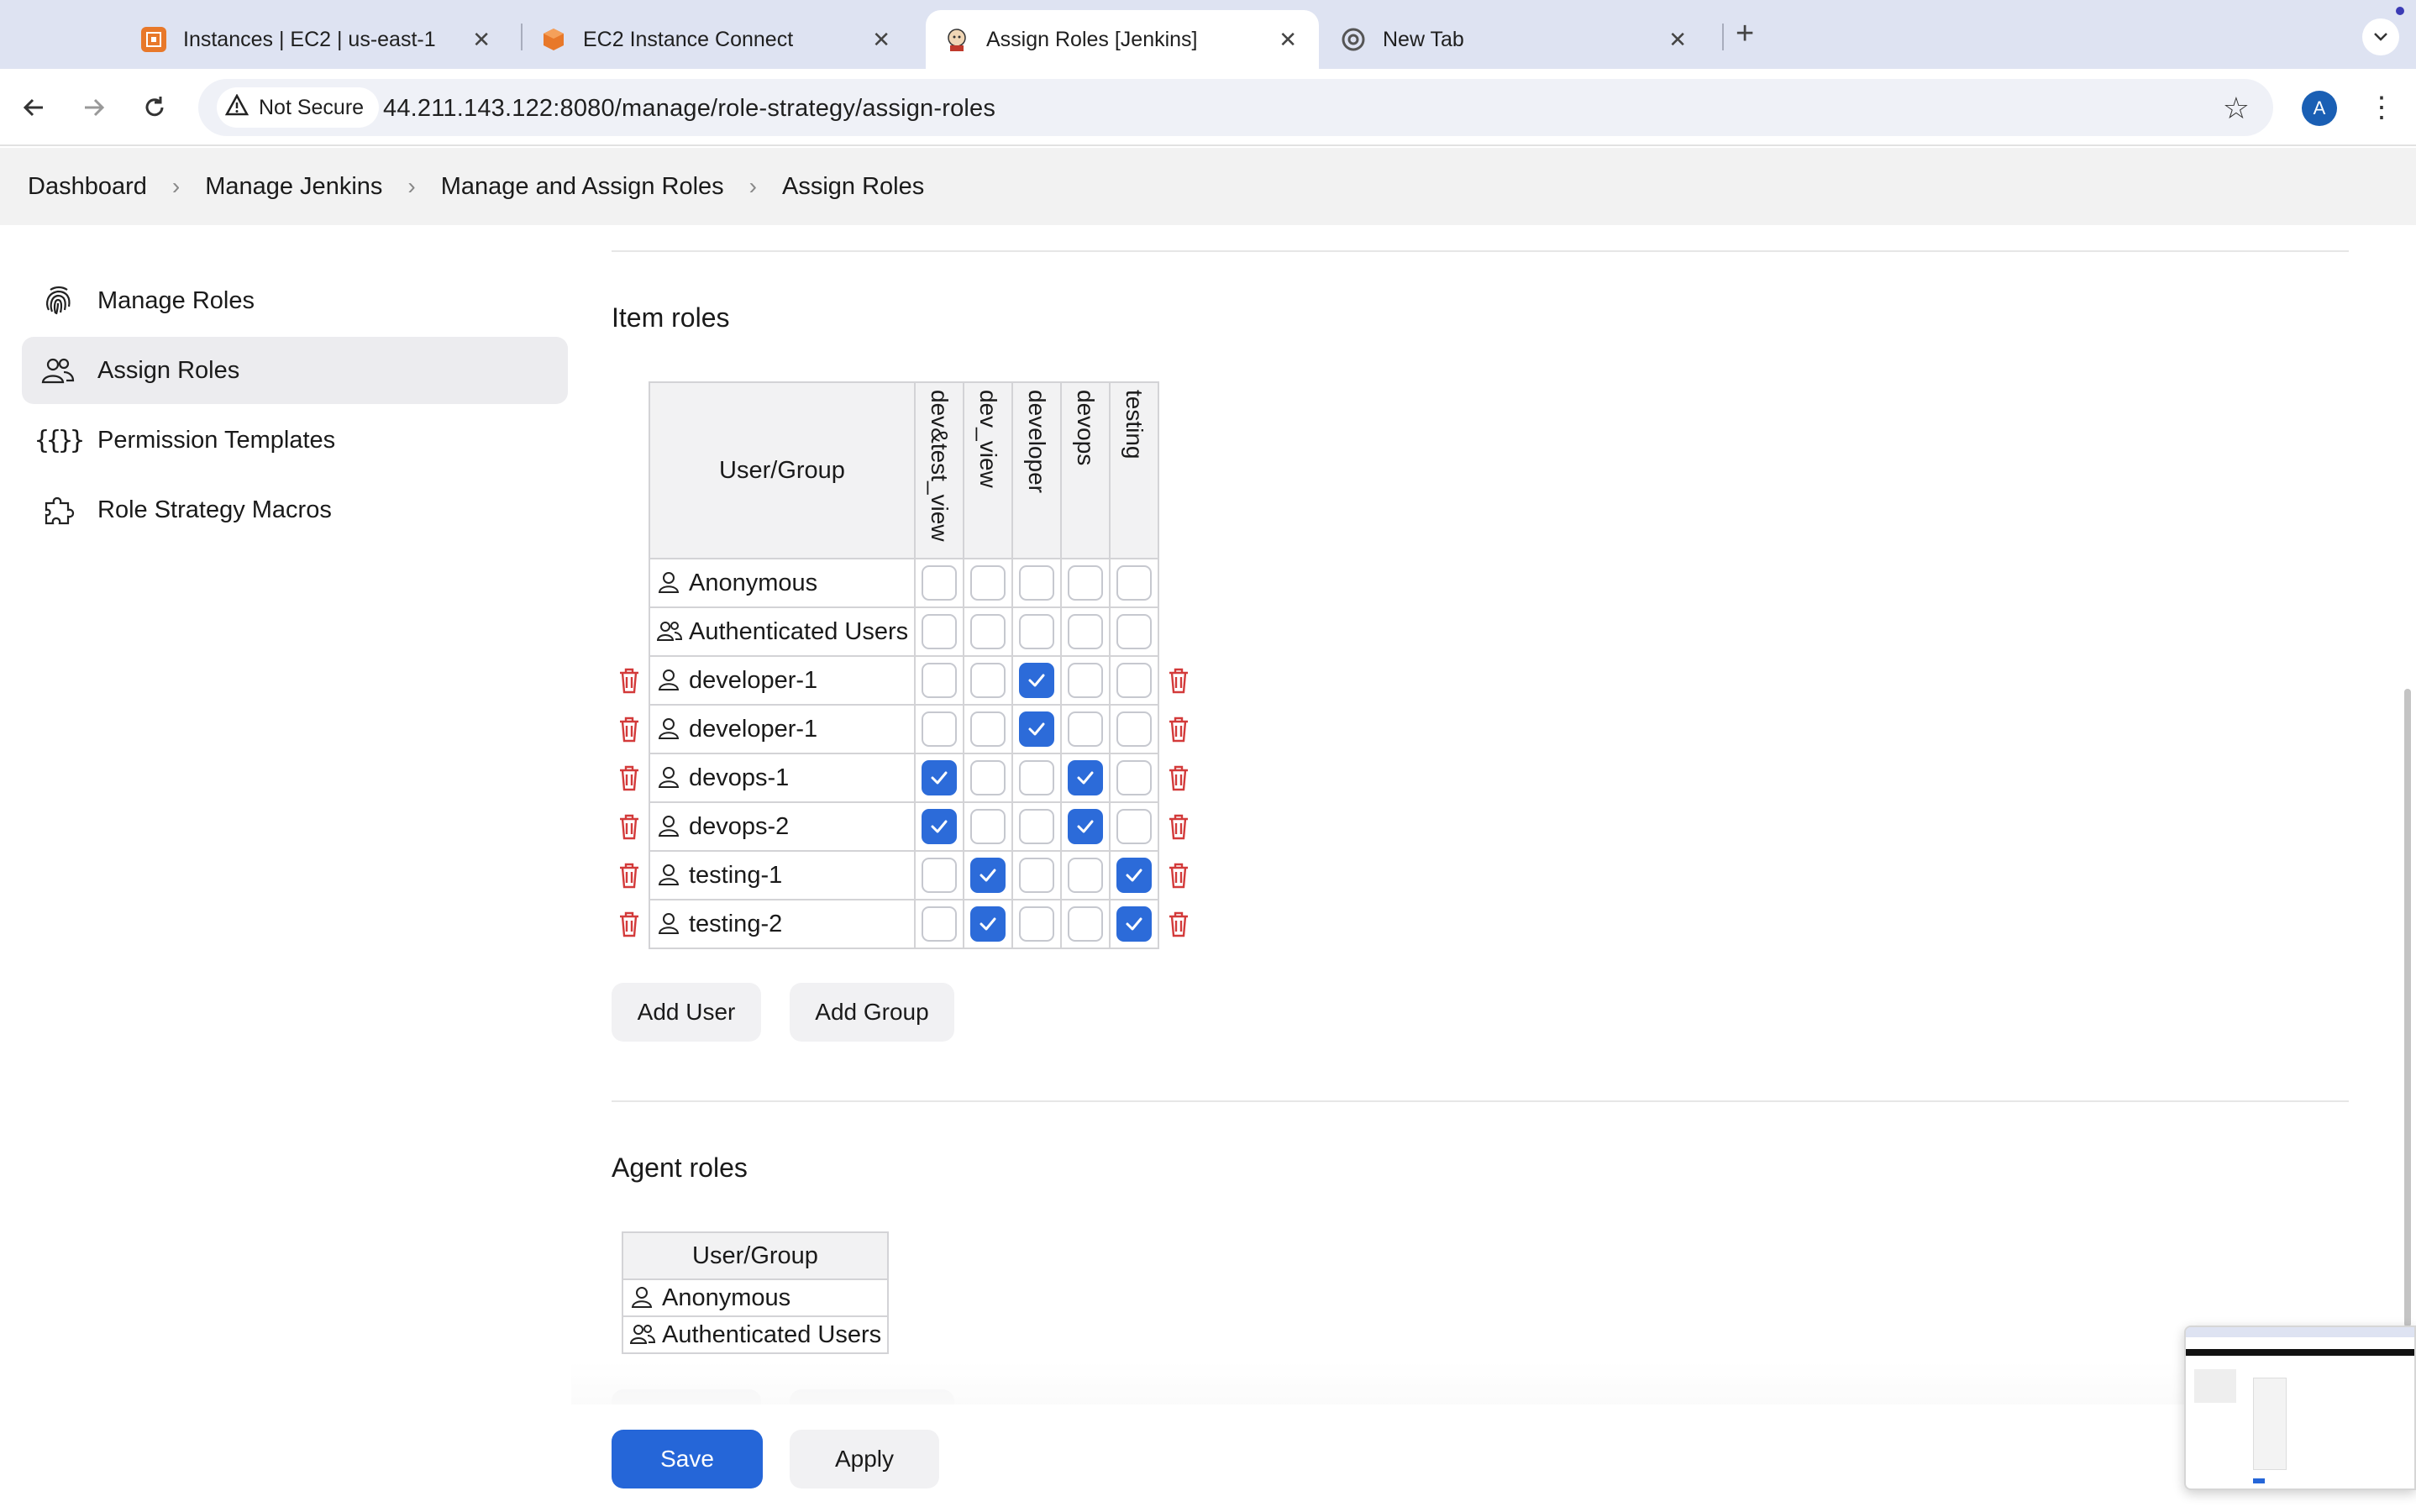  I want to click on sidebar-item-permission-templates: {{}} Permission Templates, so click(295, 440).